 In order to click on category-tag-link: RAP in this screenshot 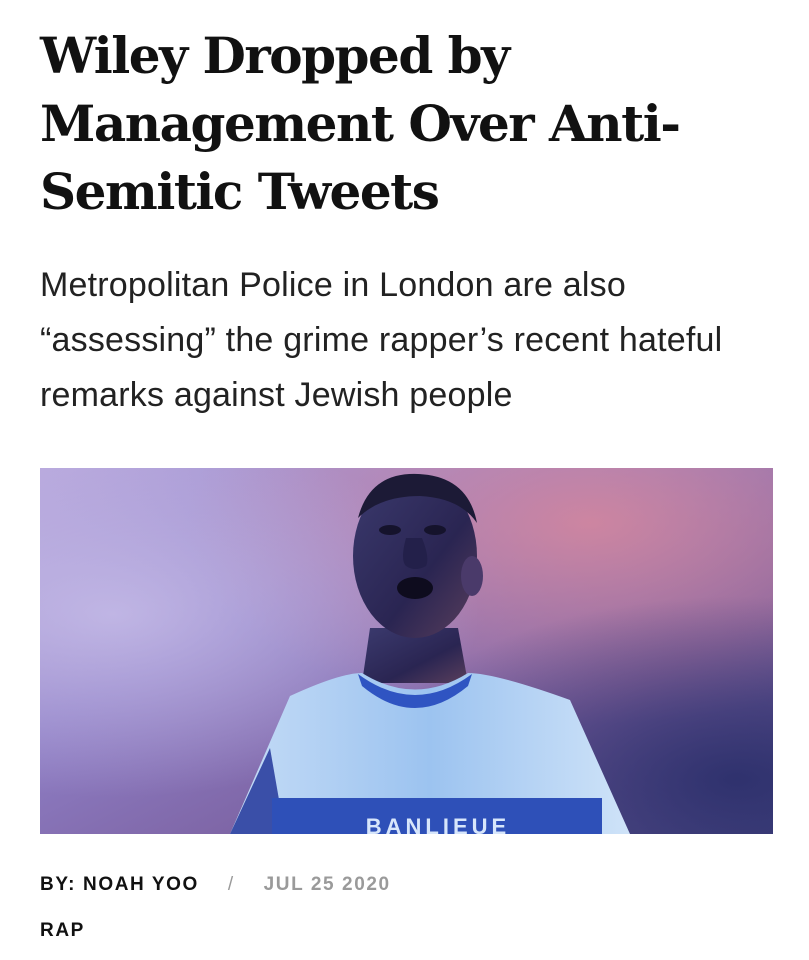, I will do `click(62, 931)`.